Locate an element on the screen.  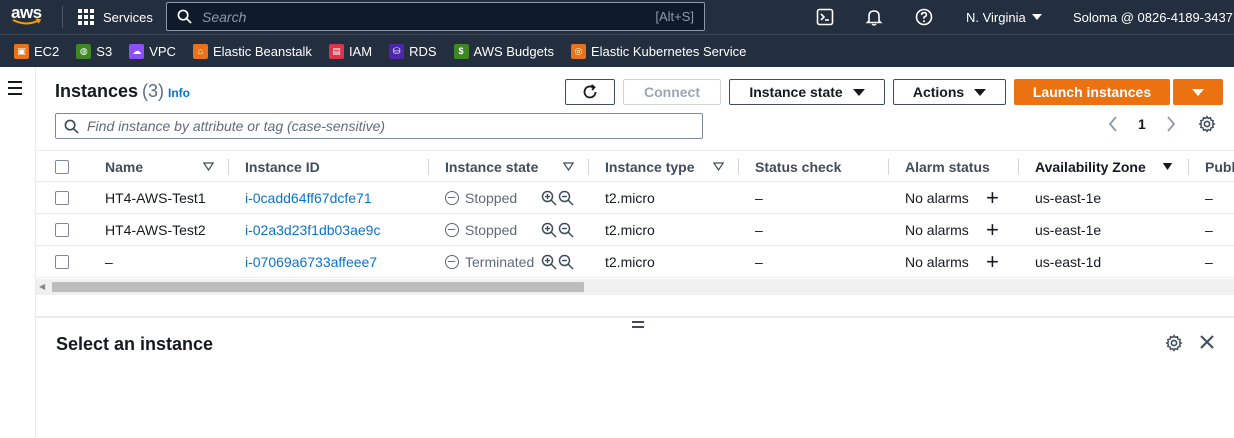
refresh-button is located at coordinates (590, 92).